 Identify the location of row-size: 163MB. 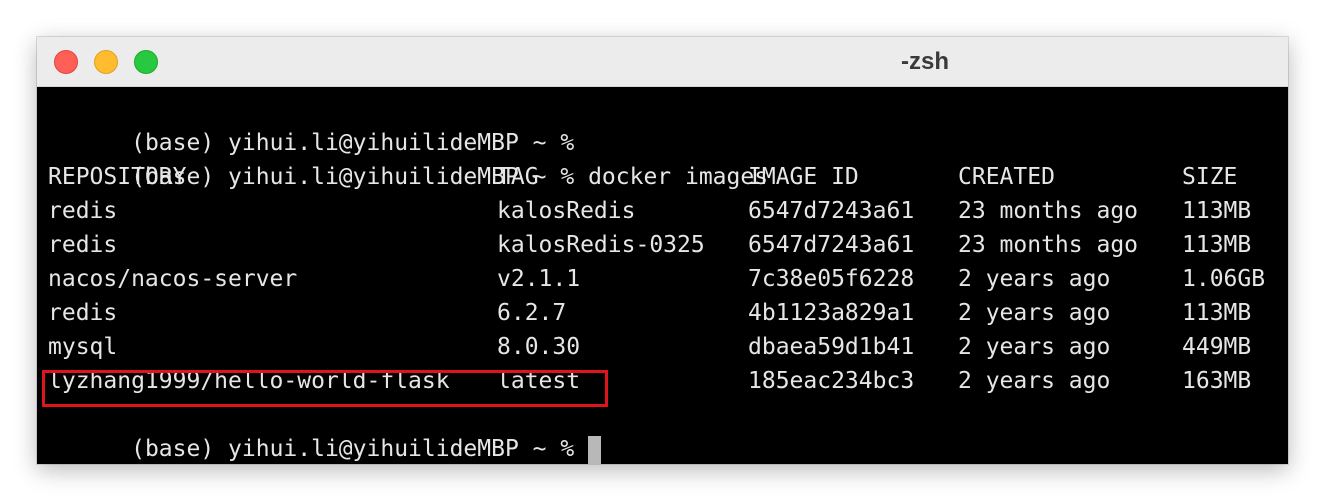
(1217, 381).